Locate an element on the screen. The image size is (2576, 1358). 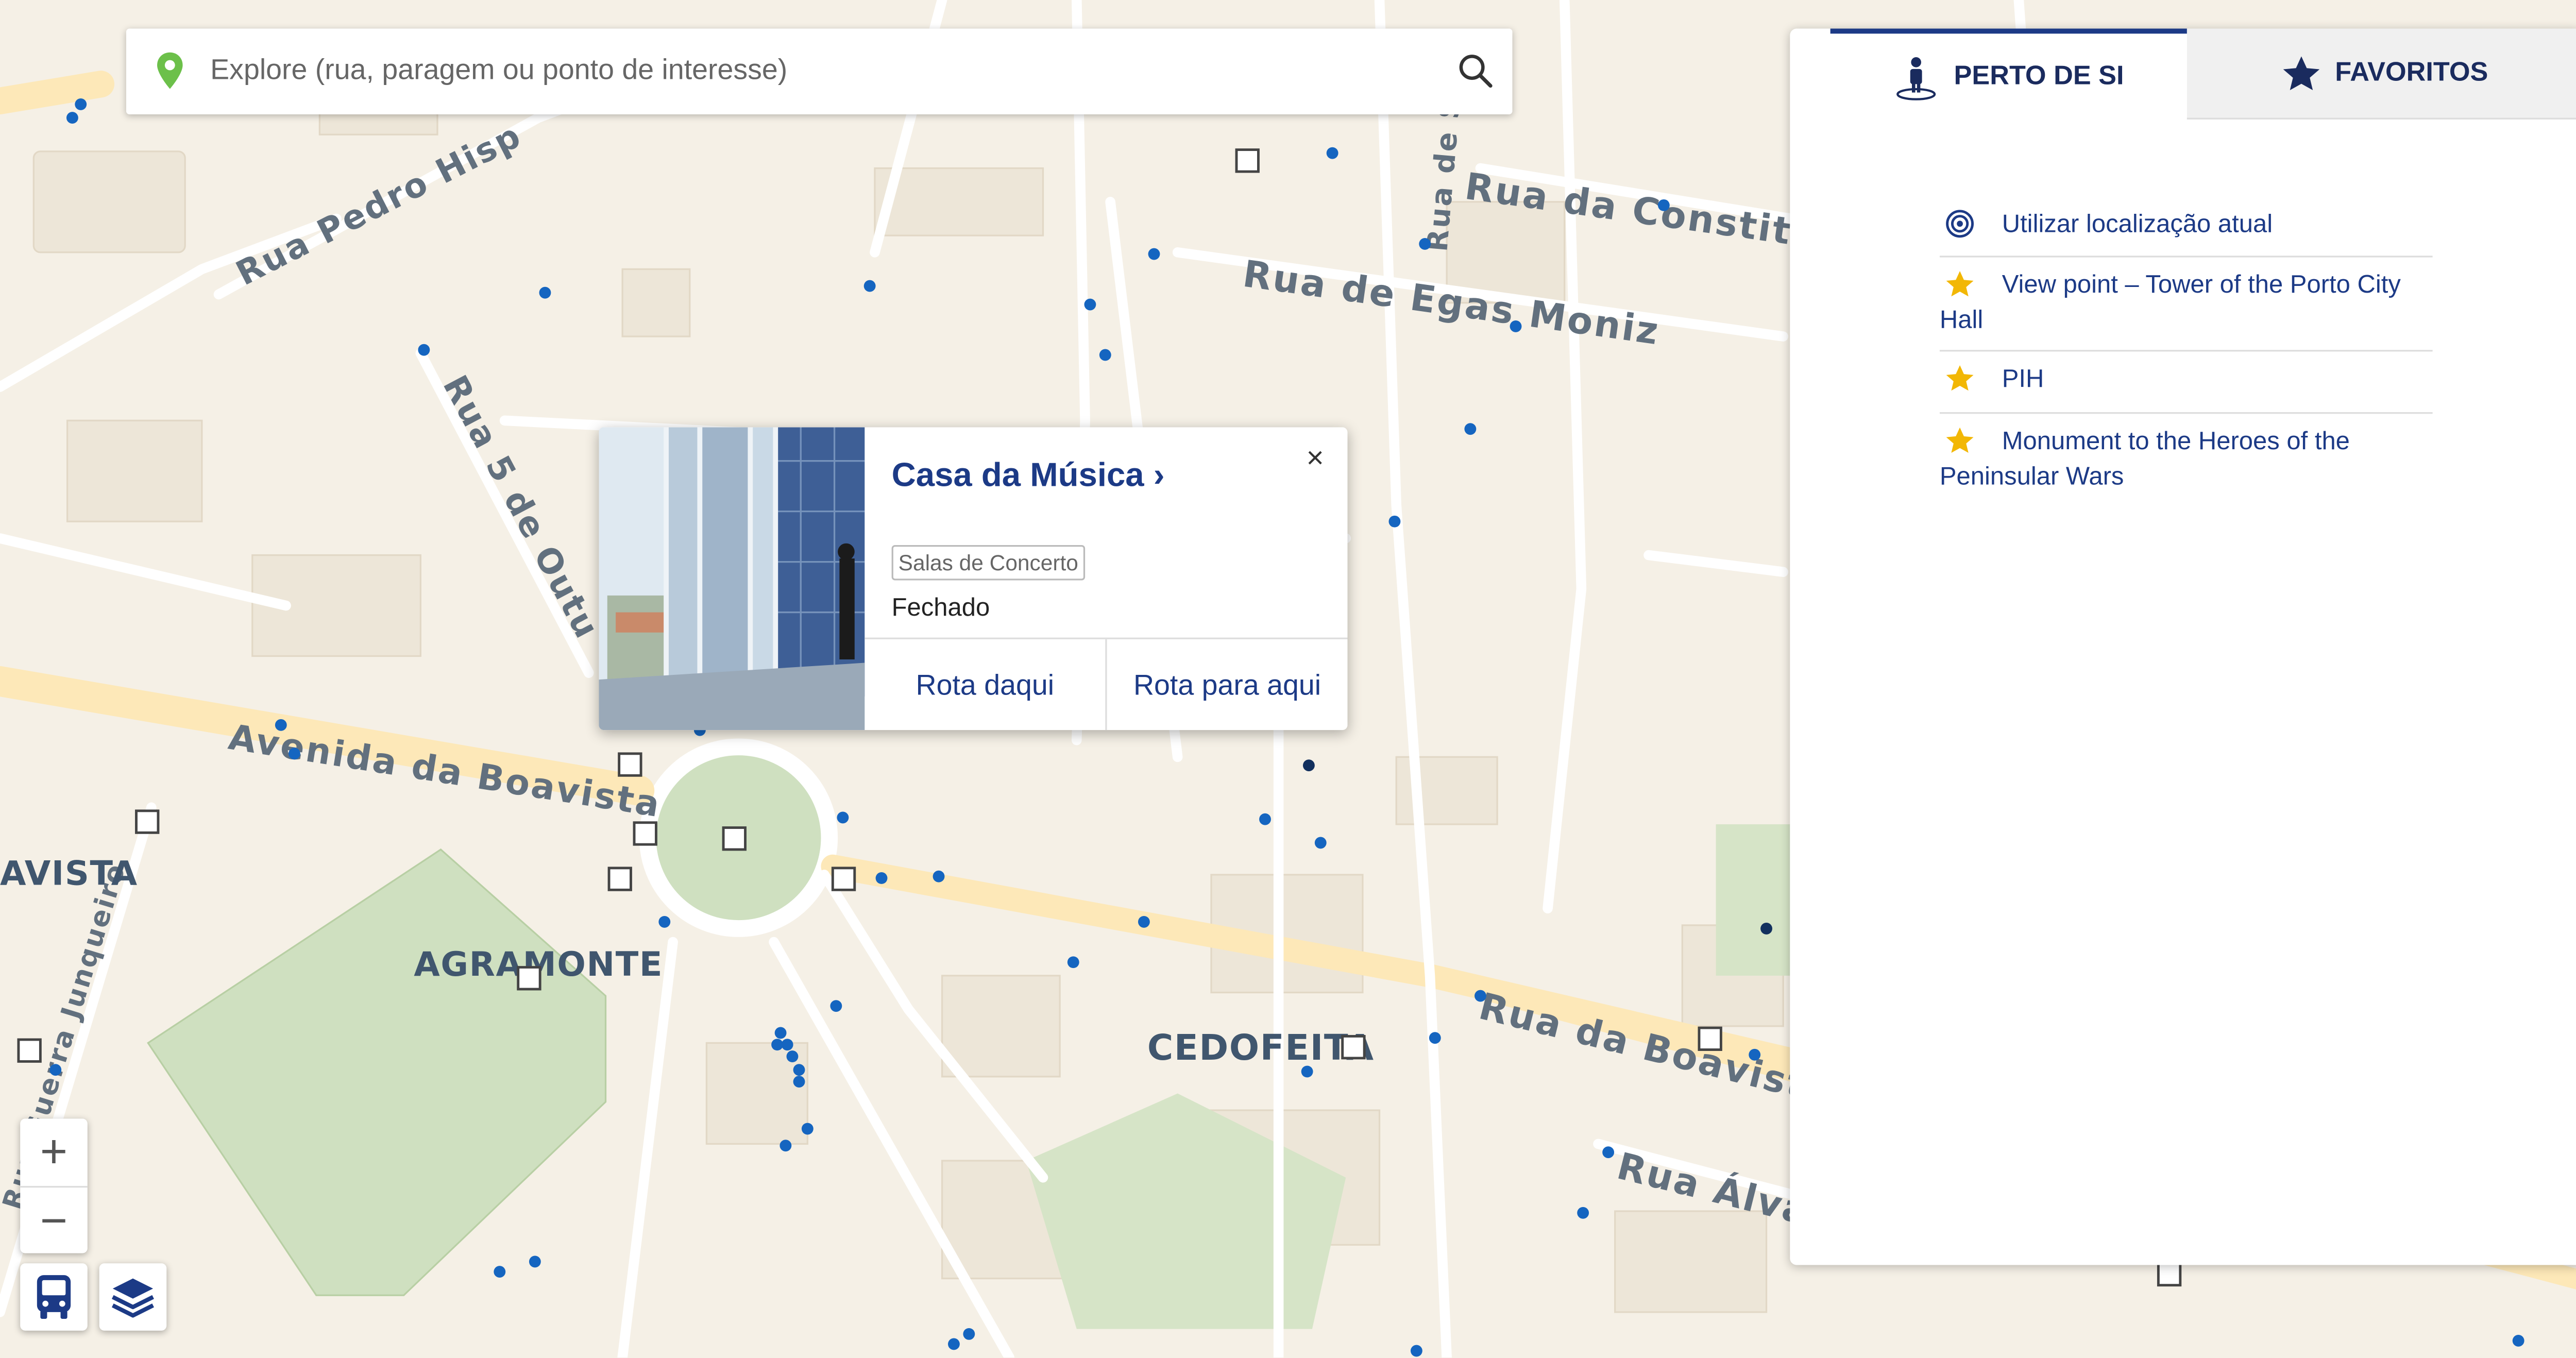
list-item-favorite: PIH is located at coordinates (2186, 382).